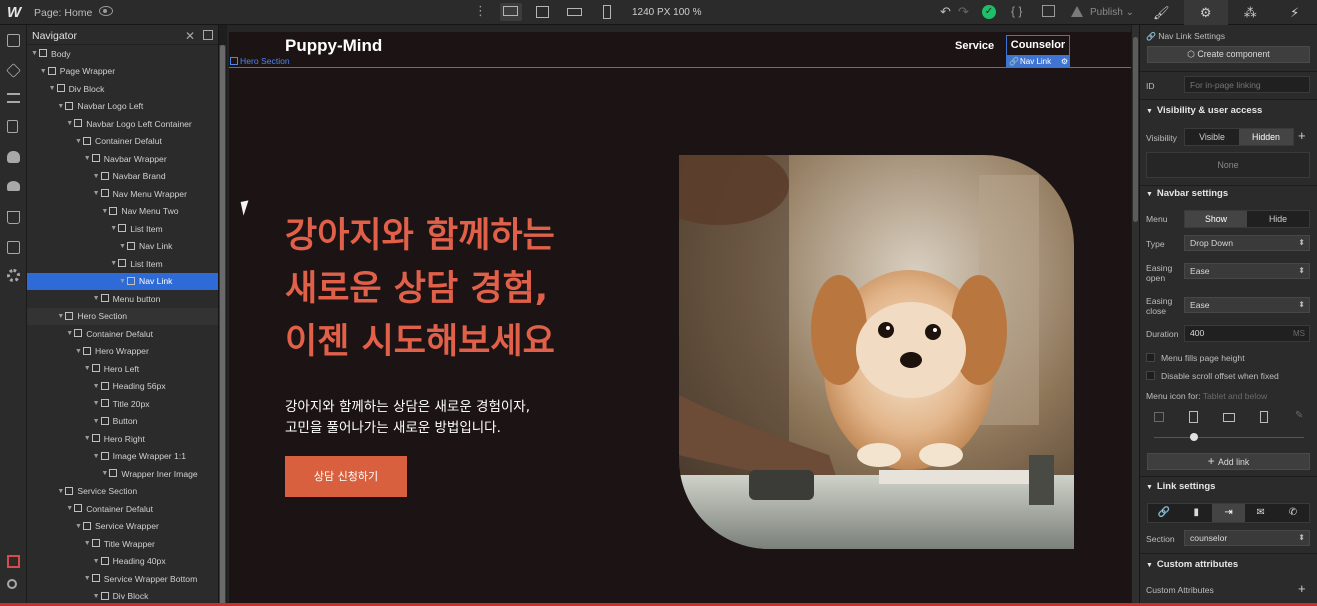 The height and width of the screenshot is (606, 1317). What do you see at coordinates (1247, 84) in the screenshot?
I see `id-input` at bounding box center [1247, 84].